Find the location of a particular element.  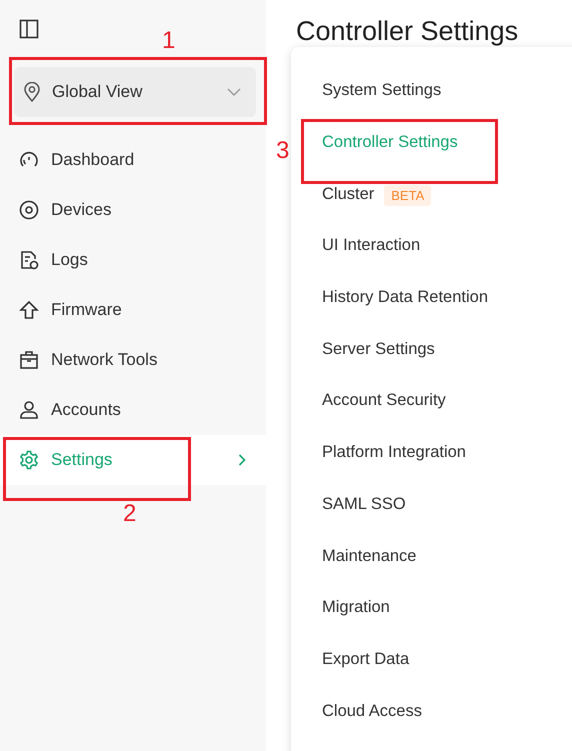

submenu-item: Server Settings is located at coordinates (378, 349).